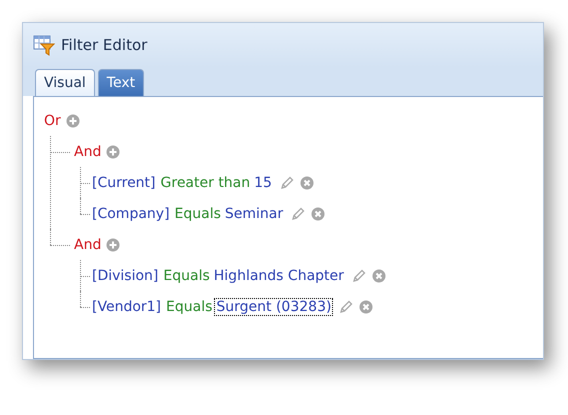  Describe the element at coordinates (254, 213) in the screenshot. I see `condition-value: Seminar` at that location.